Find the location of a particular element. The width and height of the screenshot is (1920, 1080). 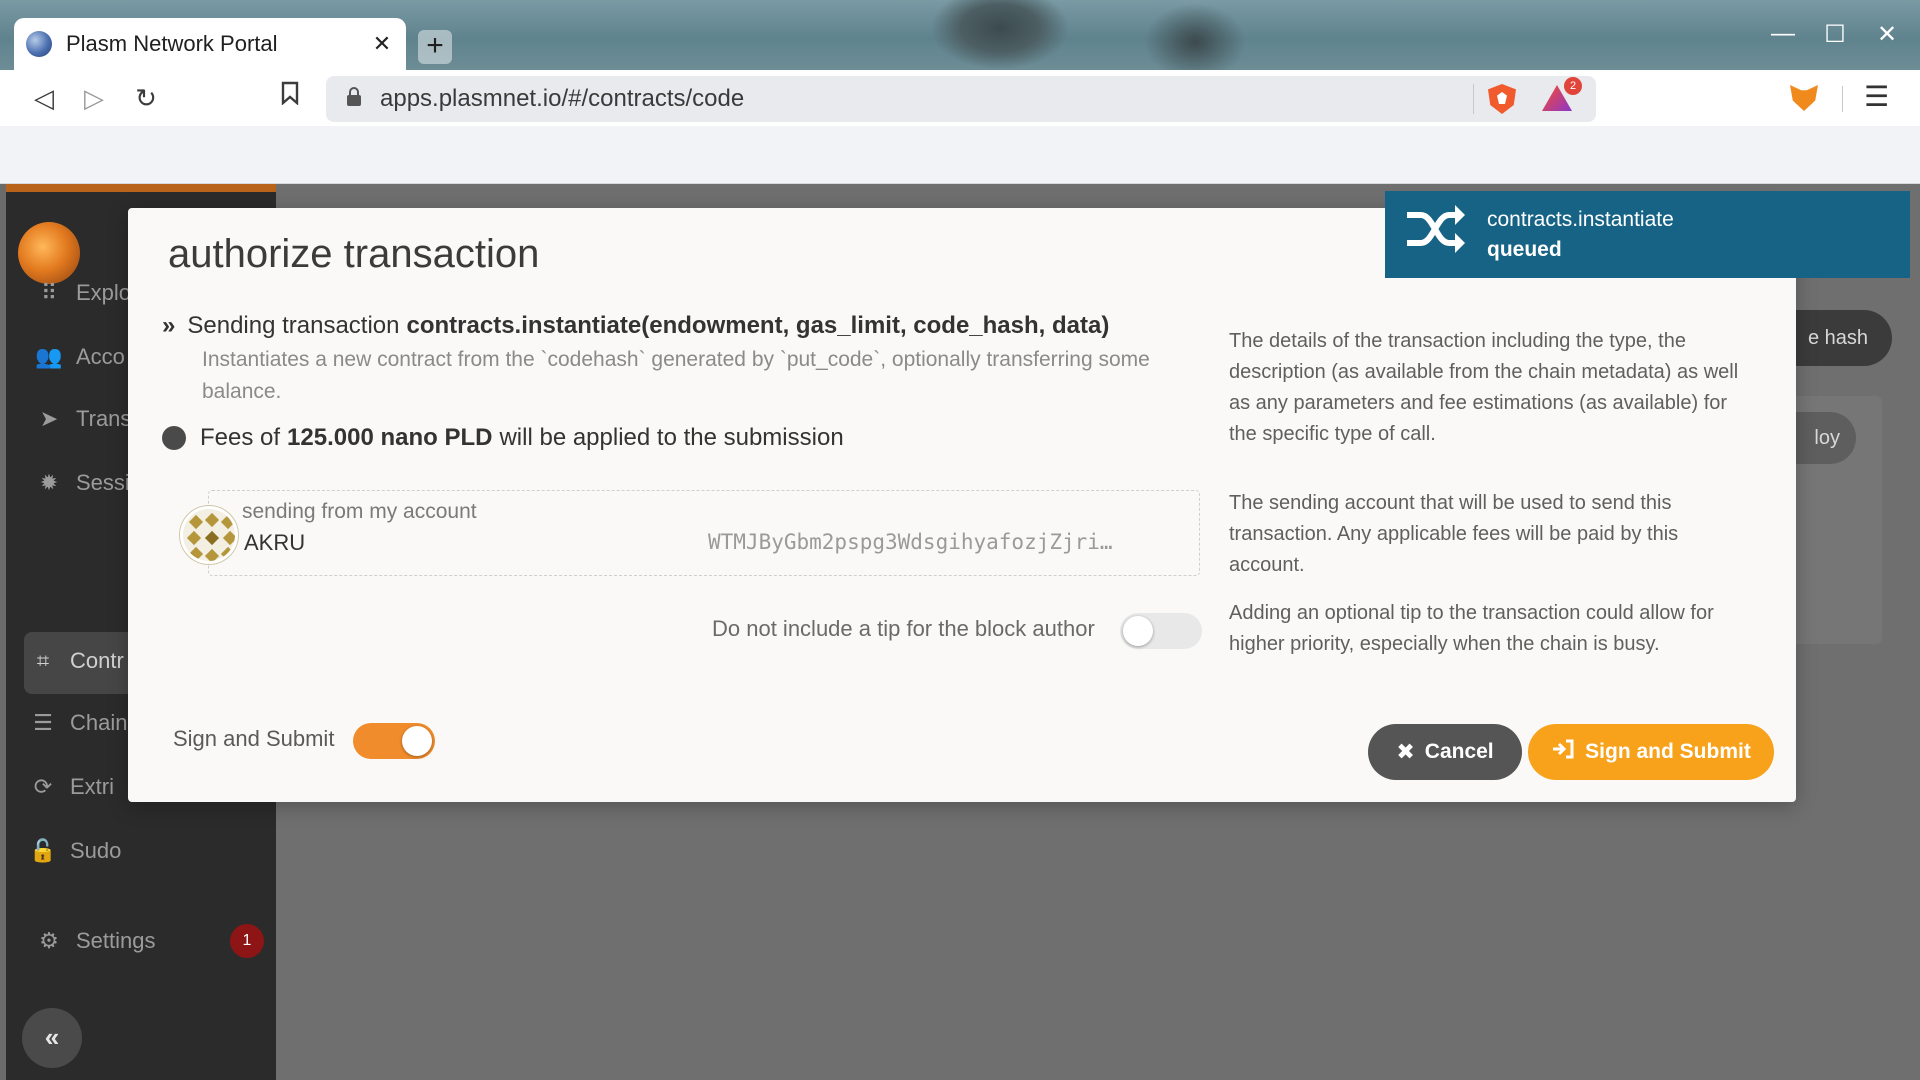

tab-close-icon: ✕ is located at coordinates (382, 44).